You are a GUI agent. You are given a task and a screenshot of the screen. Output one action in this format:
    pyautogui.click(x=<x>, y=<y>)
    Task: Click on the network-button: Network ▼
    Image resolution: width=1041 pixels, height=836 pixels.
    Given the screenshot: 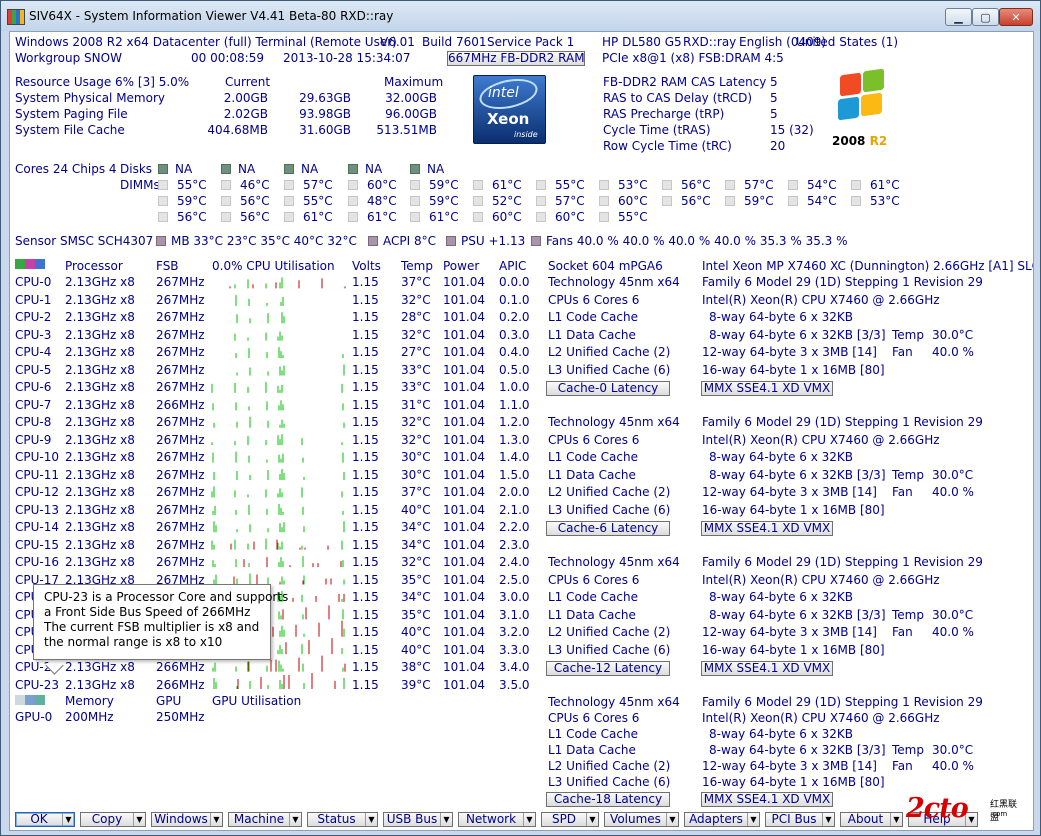 What is the action you would take?
    pyautogui.click(x=497, y=819)
    